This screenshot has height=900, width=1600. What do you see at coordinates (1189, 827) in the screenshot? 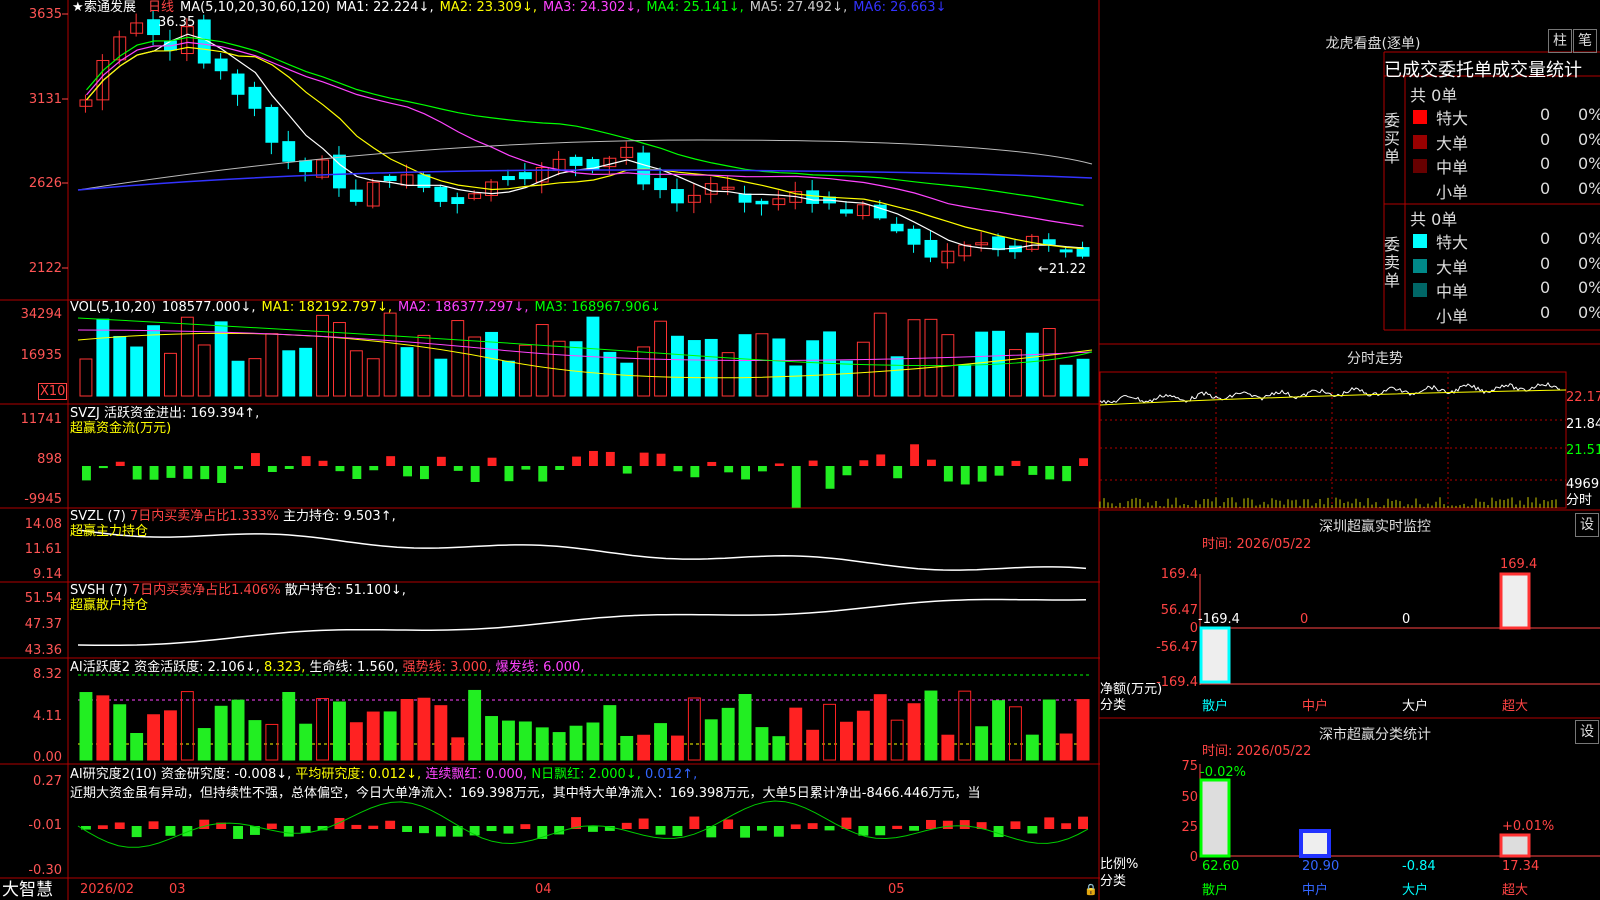
I see `classify-axis-label: 25` at bounding box center [1189, 827].